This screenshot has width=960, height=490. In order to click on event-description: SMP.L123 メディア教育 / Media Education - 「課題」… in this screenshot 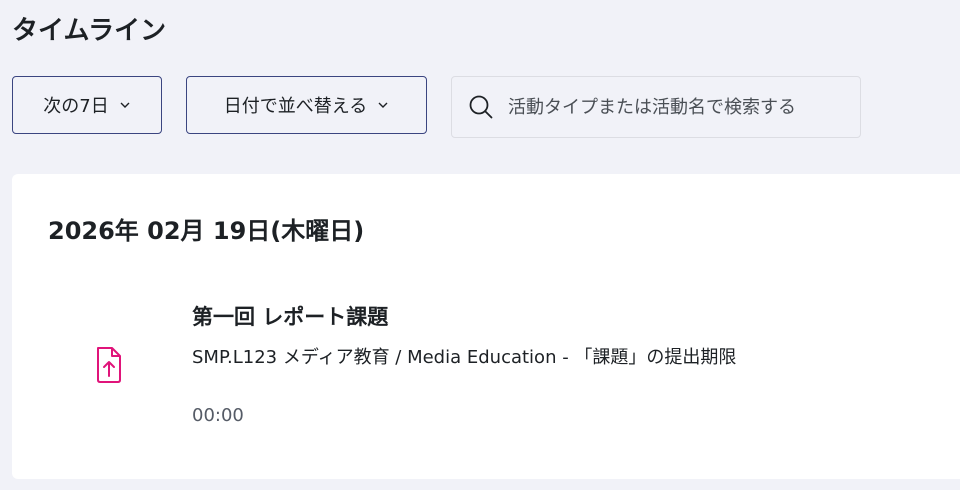, I will do `click(464, 357)`.